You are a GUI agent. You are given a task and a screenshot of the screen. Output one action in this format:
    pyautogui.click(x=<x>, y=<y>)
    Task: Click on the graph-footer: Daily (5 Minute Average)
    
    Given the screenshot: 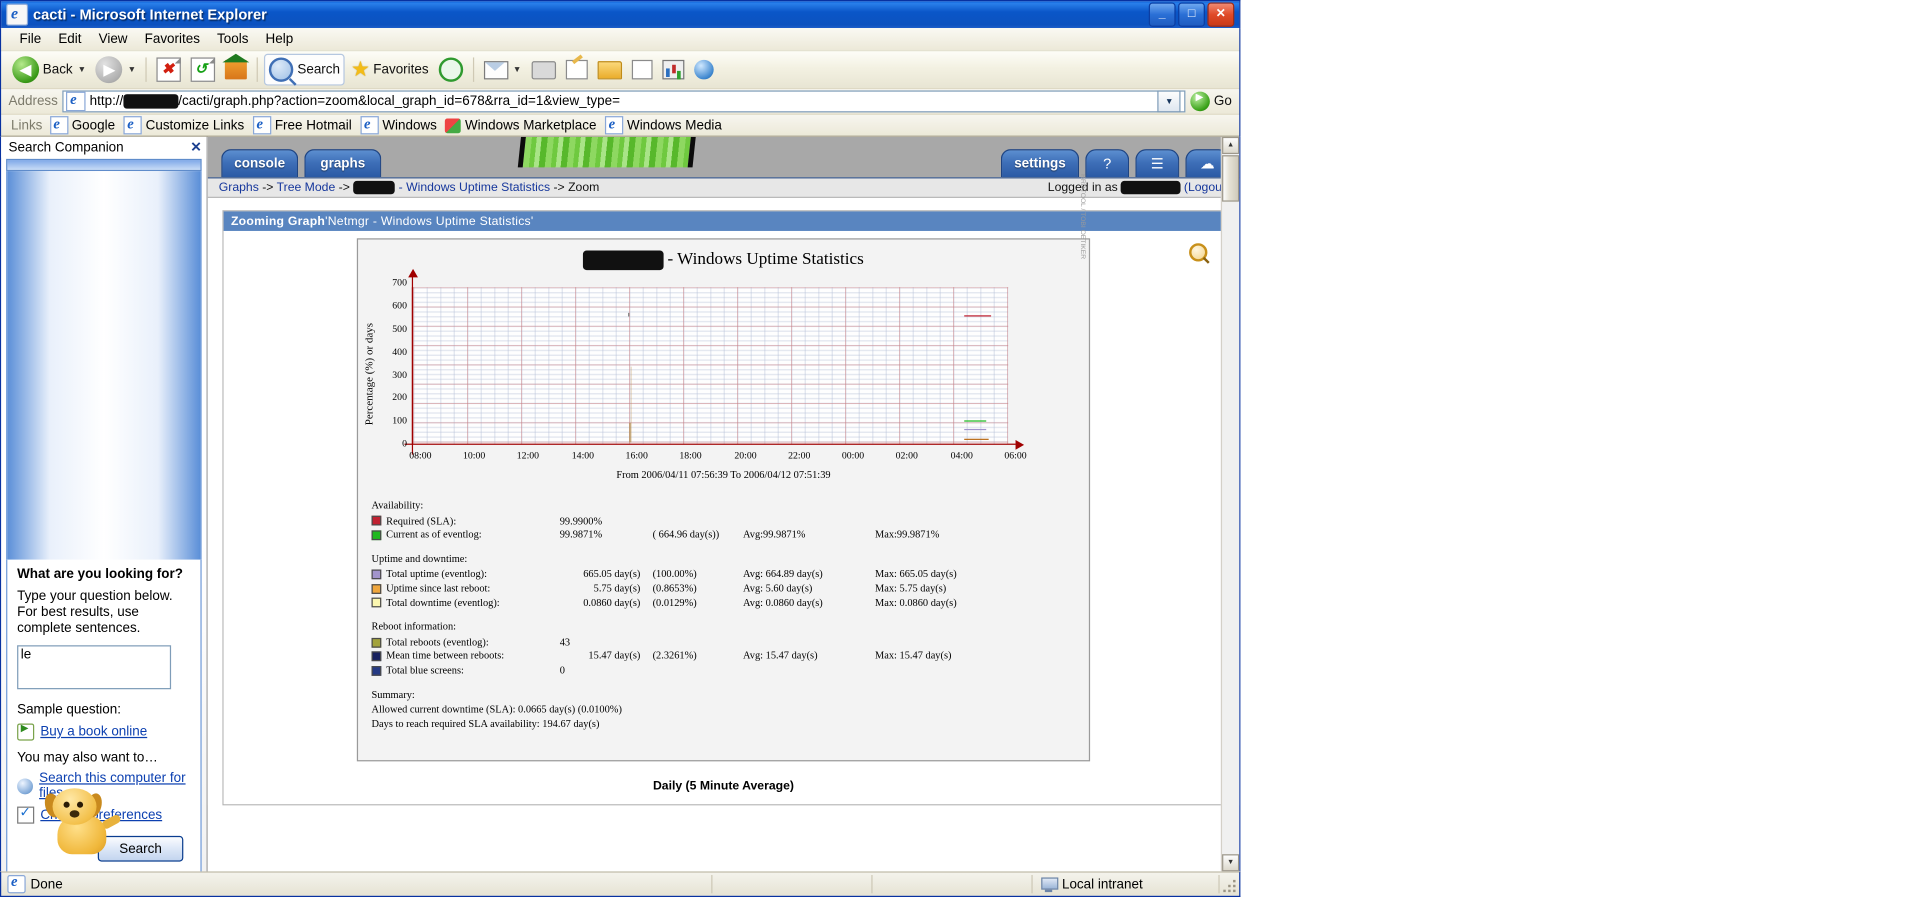 What is the action you would take?
    pyautogui.click(x=723, y=788)
    